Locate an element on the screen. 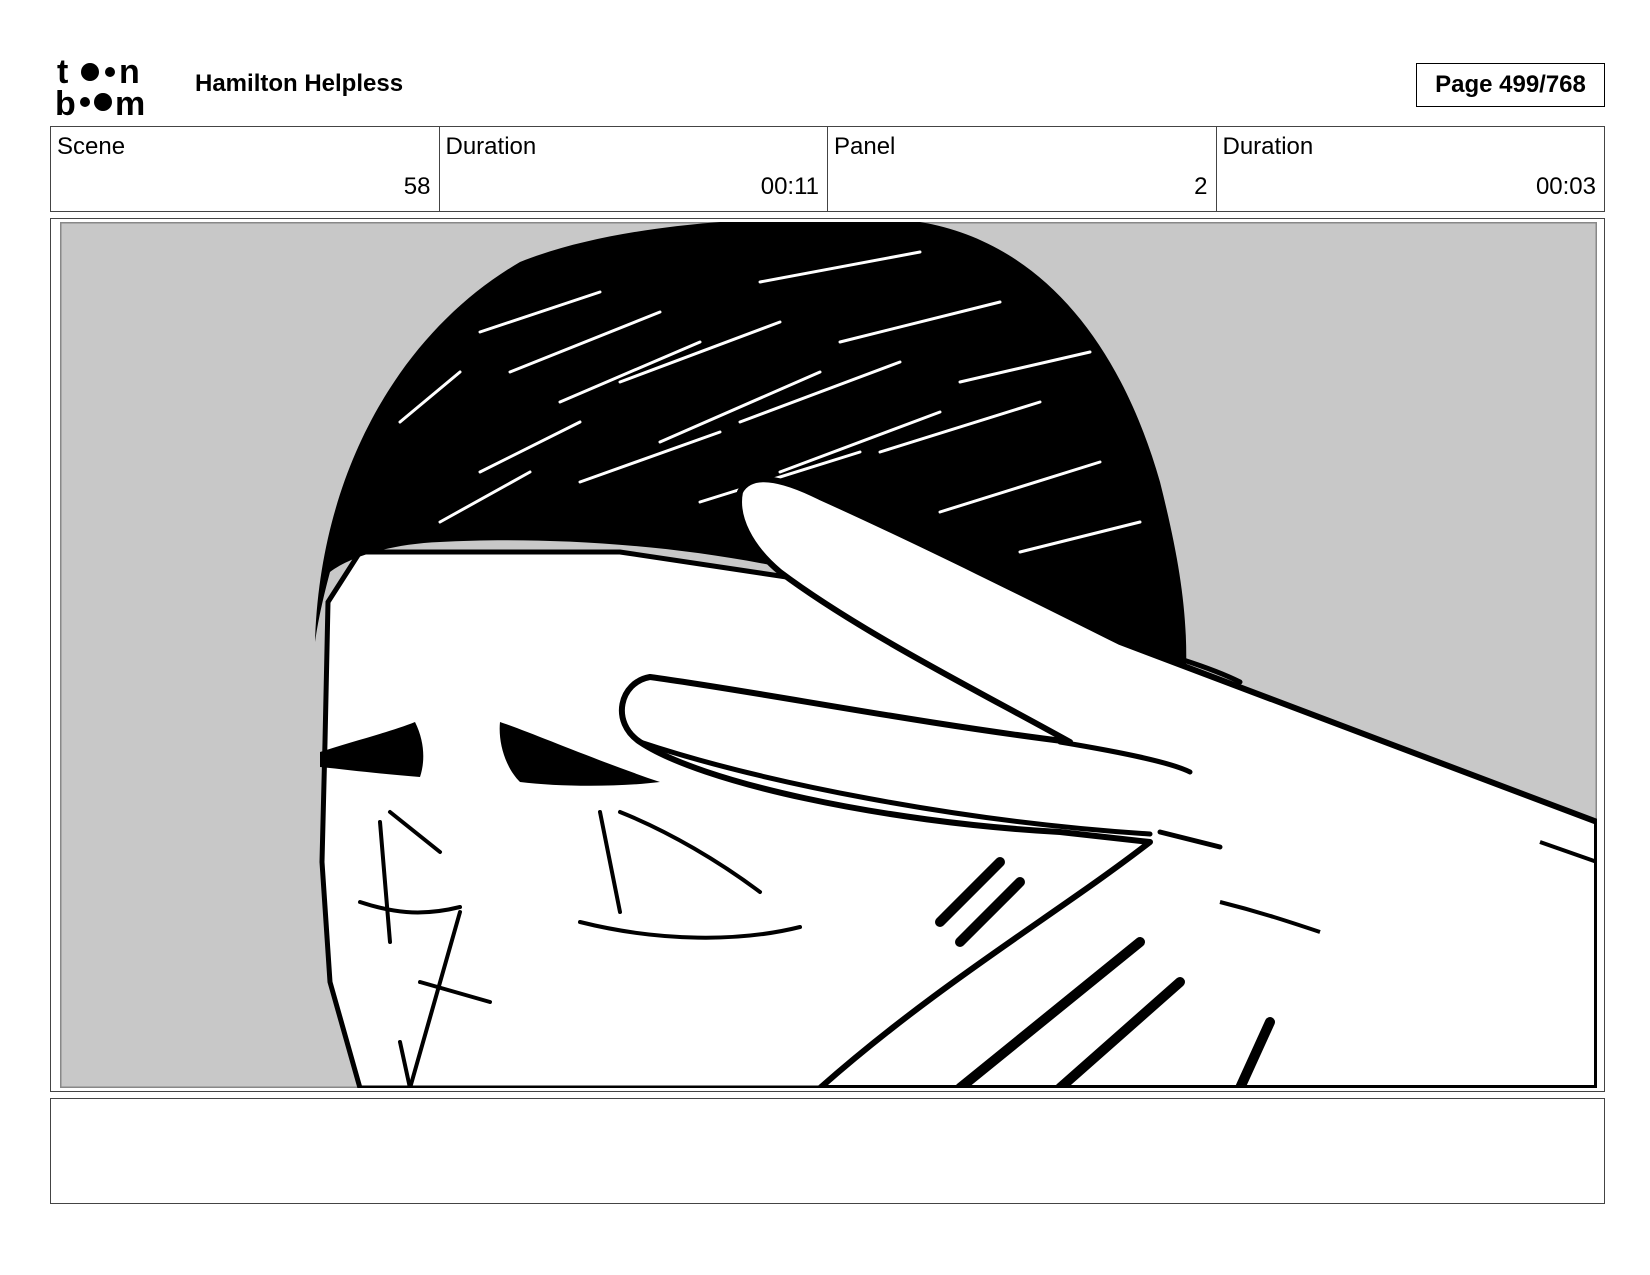 This screenshot has width=1650, height=1275. panel-duration-cell: Duration 00:03 is located at coordinates (1411, 169).